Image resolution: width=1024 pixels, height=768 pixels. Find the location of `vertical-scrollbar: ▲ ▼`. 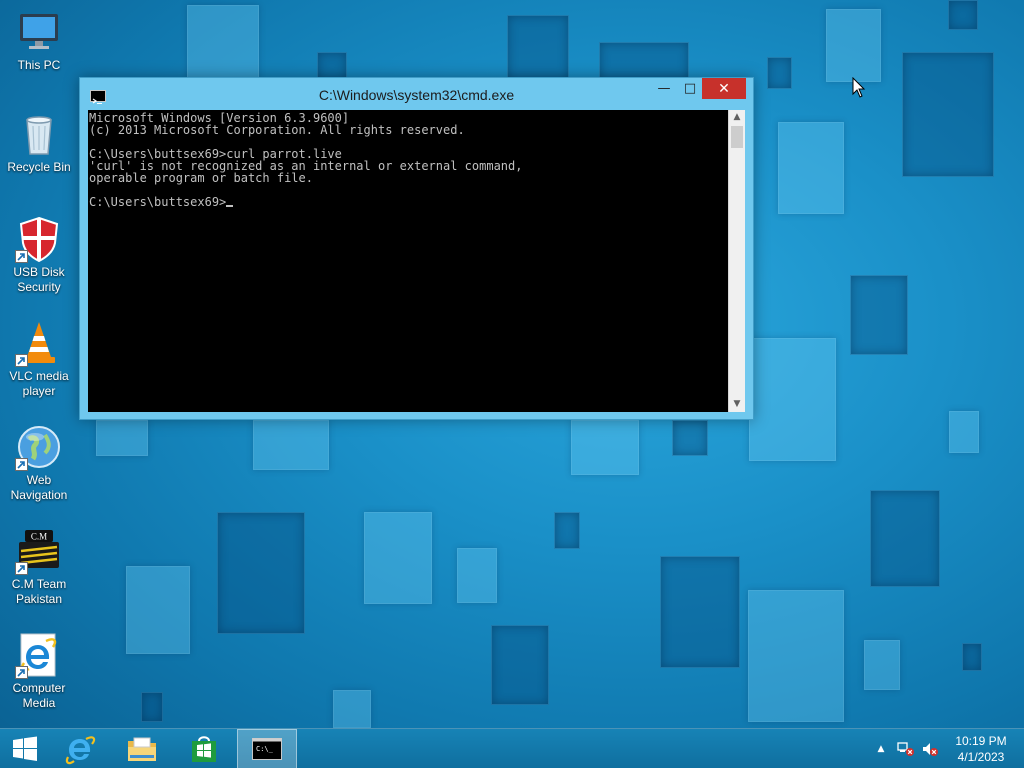

vertical-scrollbar: ▲ ▼ is located at coordinates (736, 261).